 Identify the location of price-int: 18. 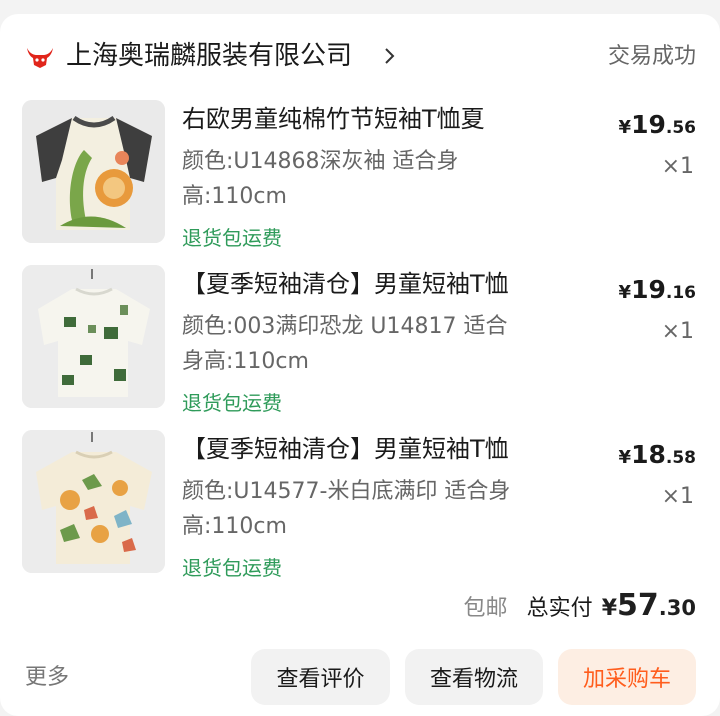
(648, 454).